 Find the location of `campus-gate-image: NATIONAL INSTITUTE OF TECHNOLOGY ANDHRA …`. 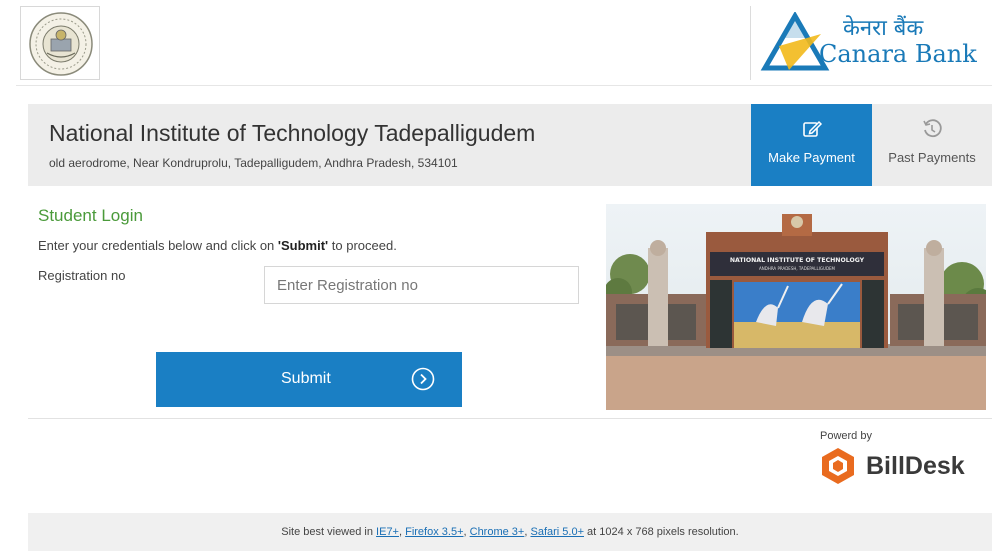

campus-gate-image: NATIONAL INSTITUTE OF TECHNOLOGY ANDHRA … is located at coordinates (796, 307).